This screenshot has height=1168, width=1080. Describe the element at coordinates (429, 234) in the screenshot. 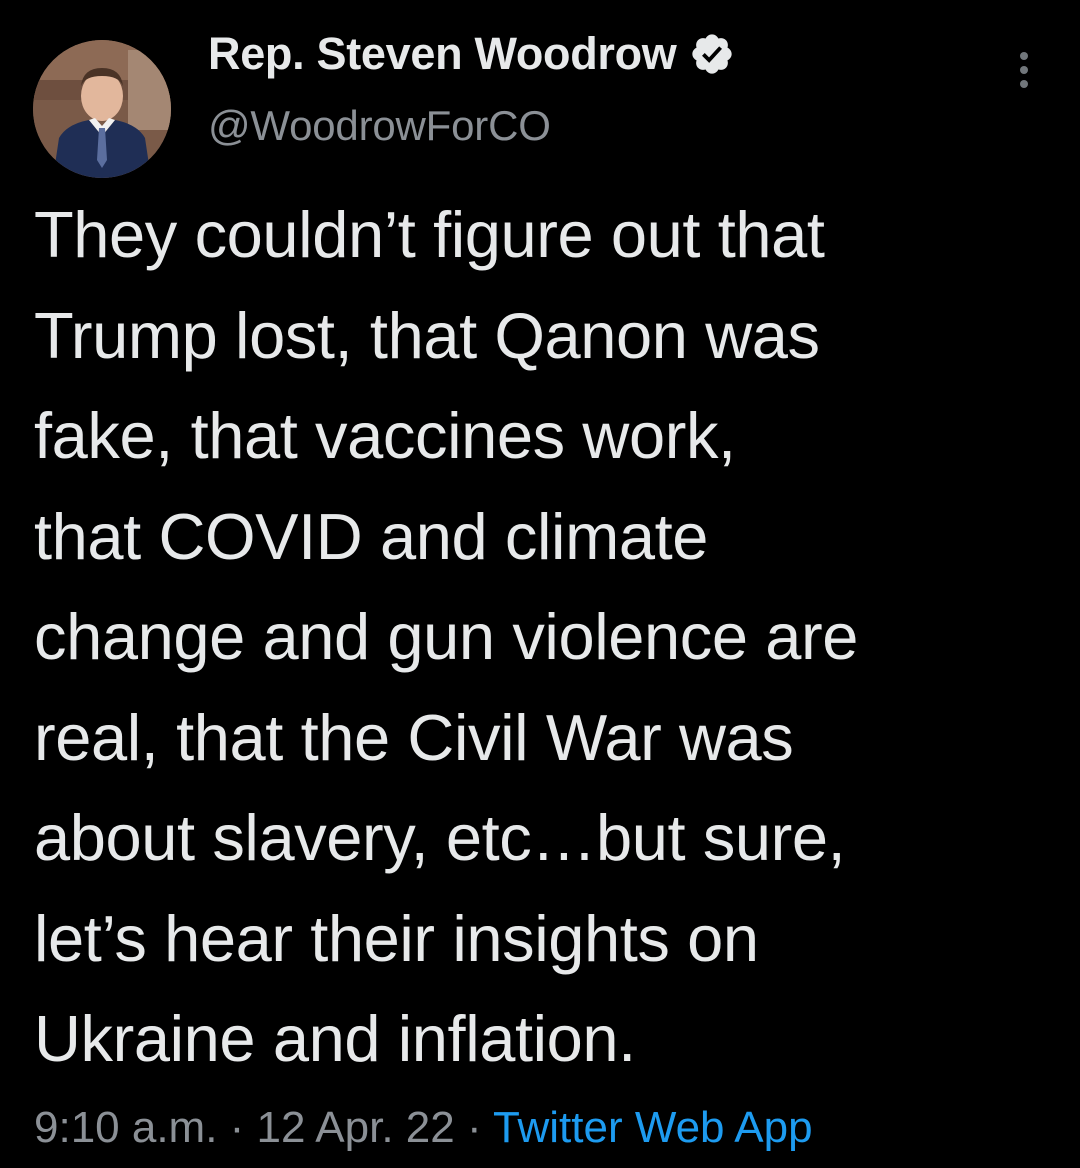

I see `tweet-text-line: They couldn’t figure out that` at that location.